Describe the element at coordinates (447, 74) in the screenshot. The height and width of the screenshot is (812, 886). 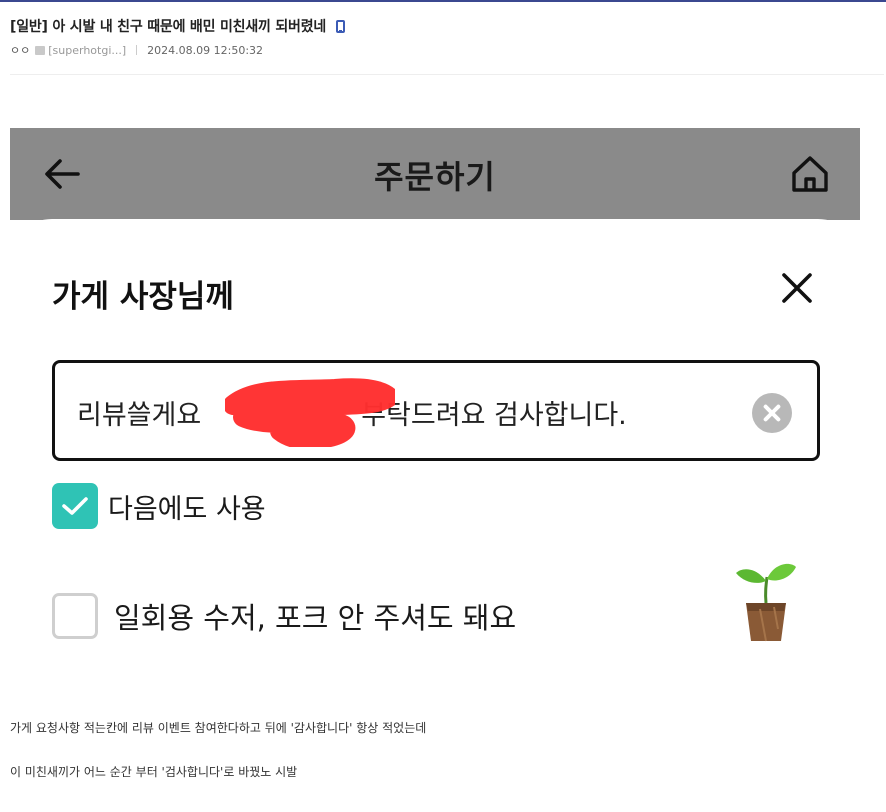
I see `meta-divider-line` at that location.